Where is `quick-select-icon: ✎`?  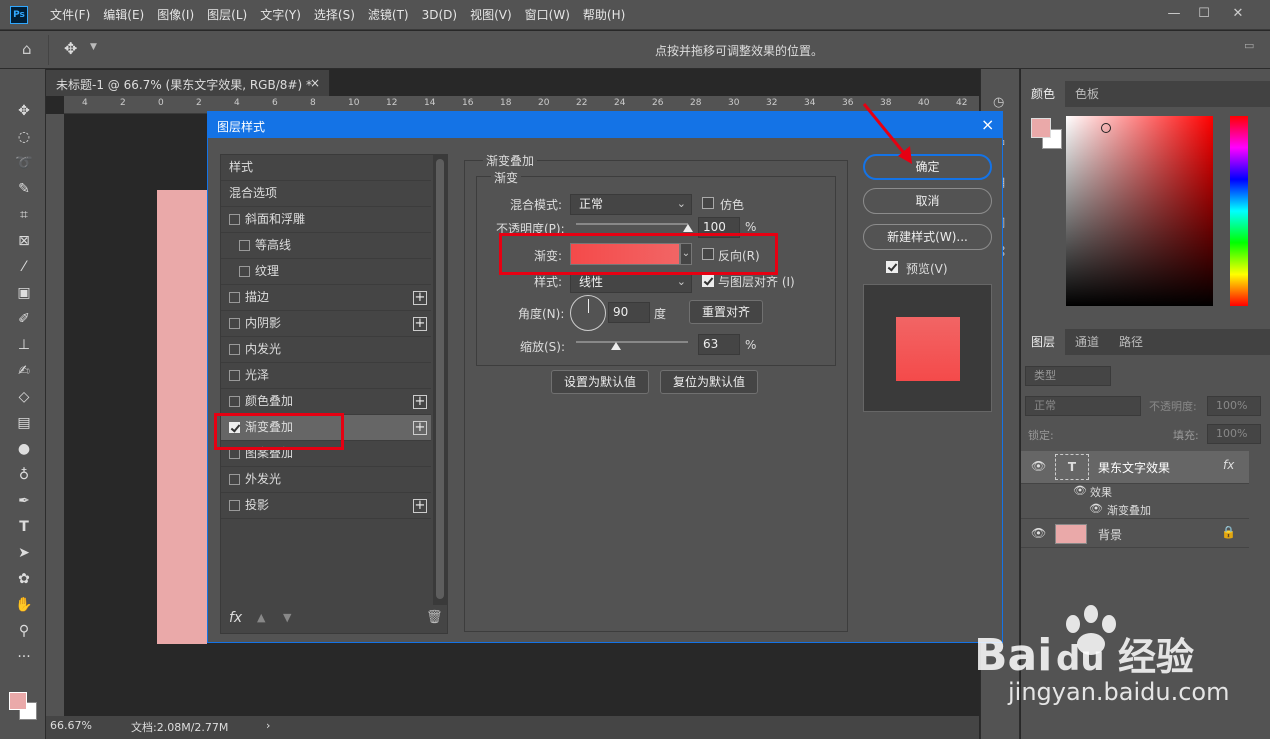
quick-select-icon: ✎ is located at coordinates (24, 189).